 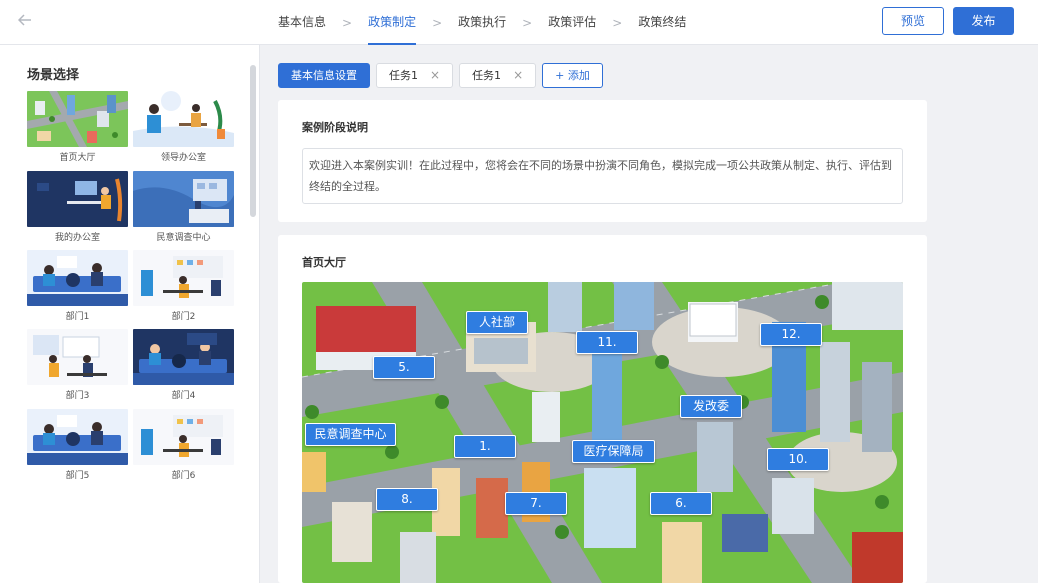 I want to click on step-policy-termination: 政策终结, so click(x=662, y=22).